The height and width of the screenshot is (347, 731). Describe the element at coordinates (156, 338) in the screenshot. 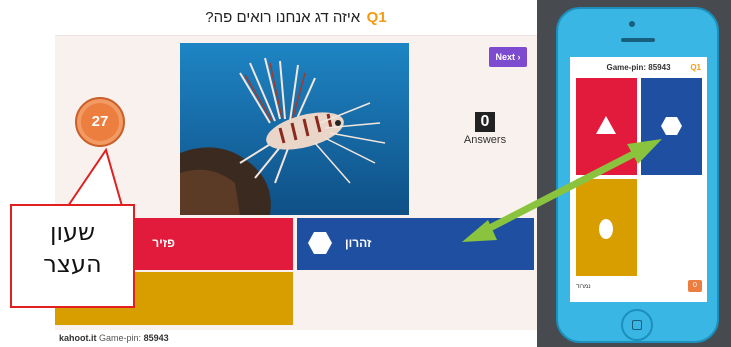

I see `footer-pin-value: 85943` at that location.